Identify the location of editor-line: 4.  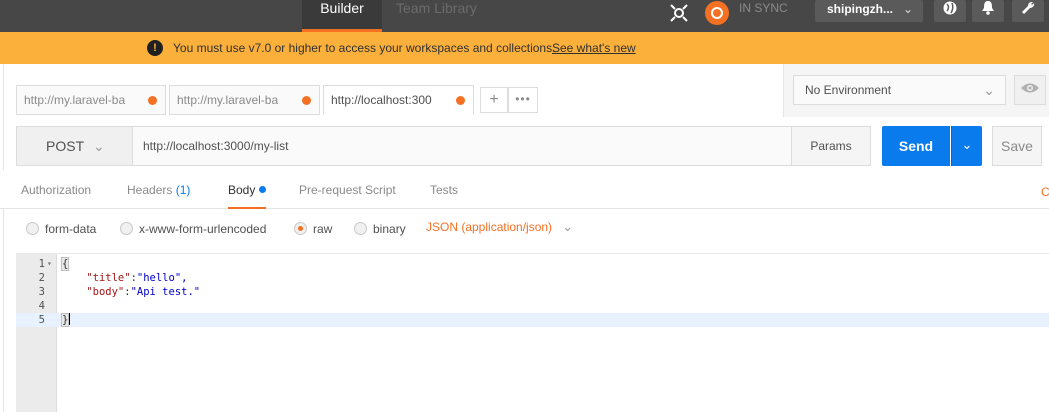
(532, 306).